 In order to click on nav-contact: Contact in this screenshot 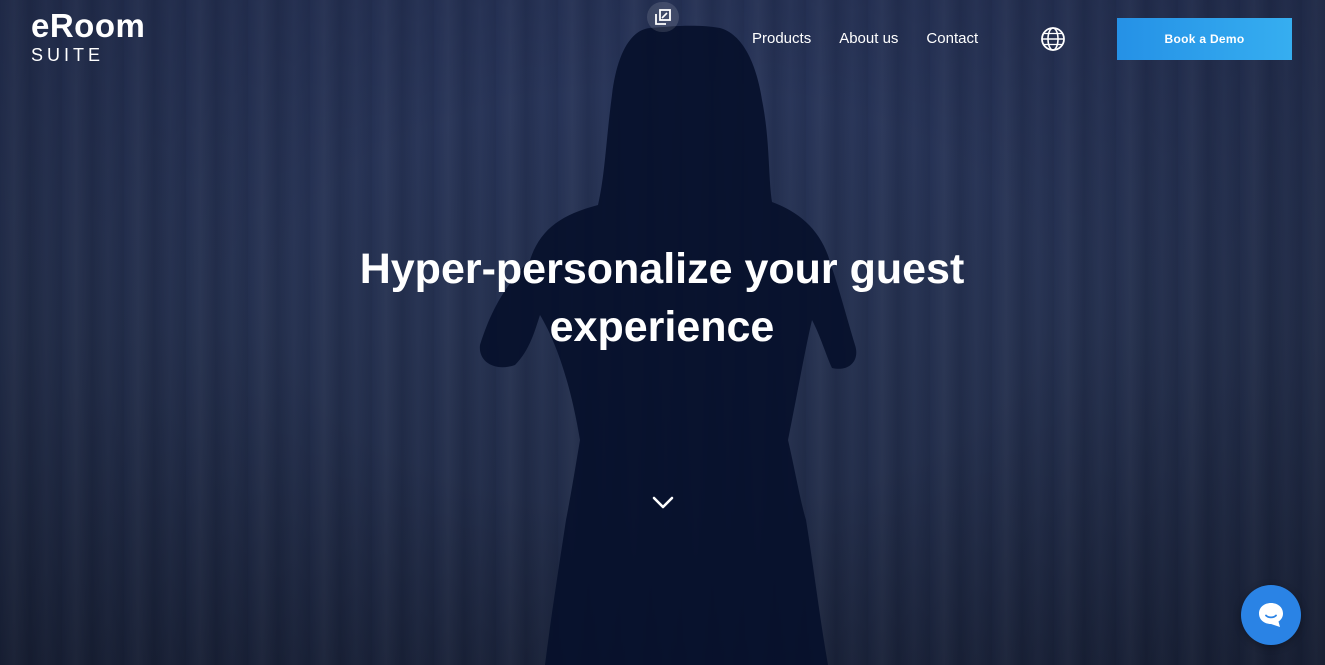, I will do `click(952, 39)`.